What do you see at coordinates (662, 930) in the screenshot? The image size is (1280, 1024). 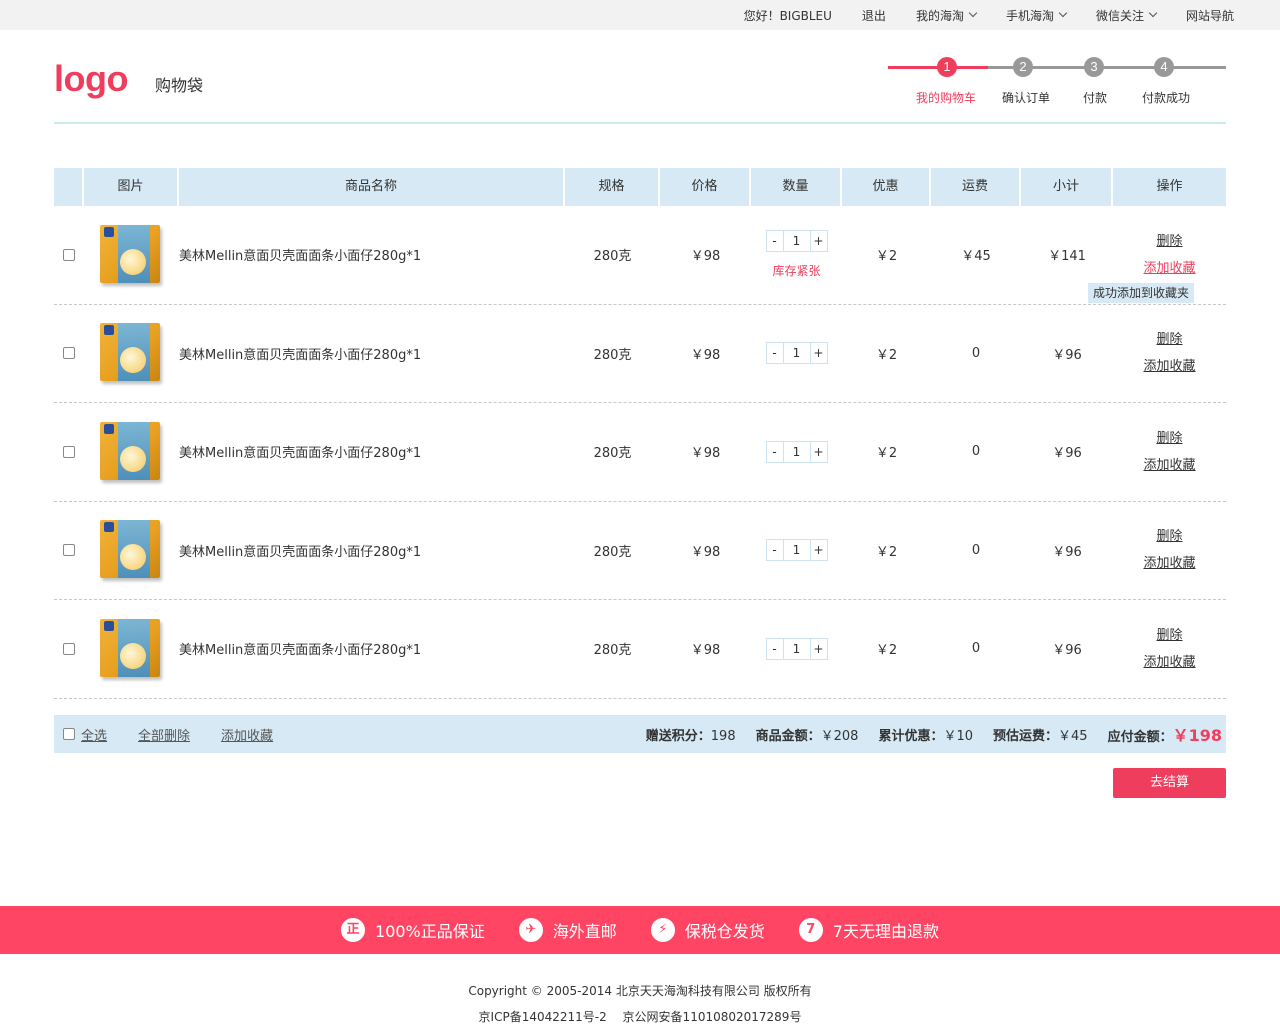 I see `lightning-icon: ⚡` at bounding box center [662, 930].